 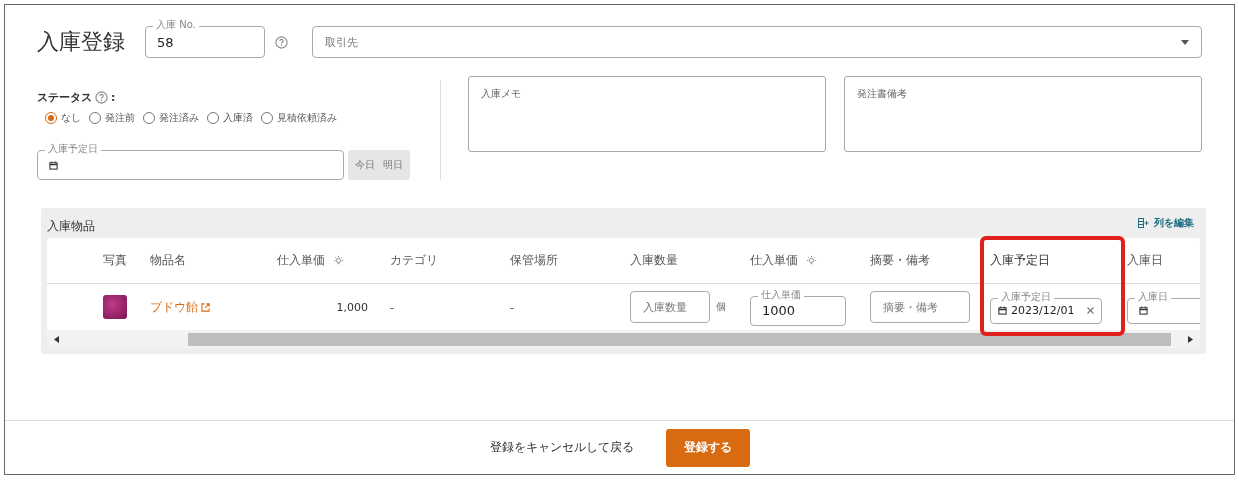 I want to click on items-title: 入庫物品, so click(x=71, y=226).